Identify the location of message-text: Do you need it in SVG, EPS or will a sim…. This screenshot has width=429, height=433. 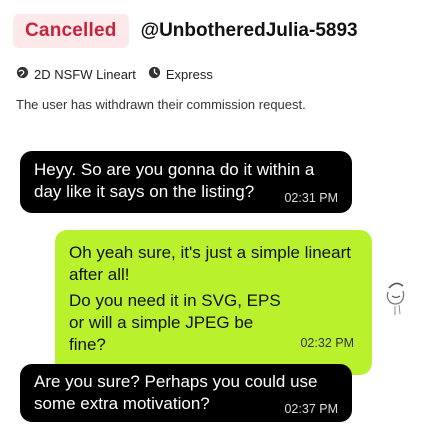
(175, 322).